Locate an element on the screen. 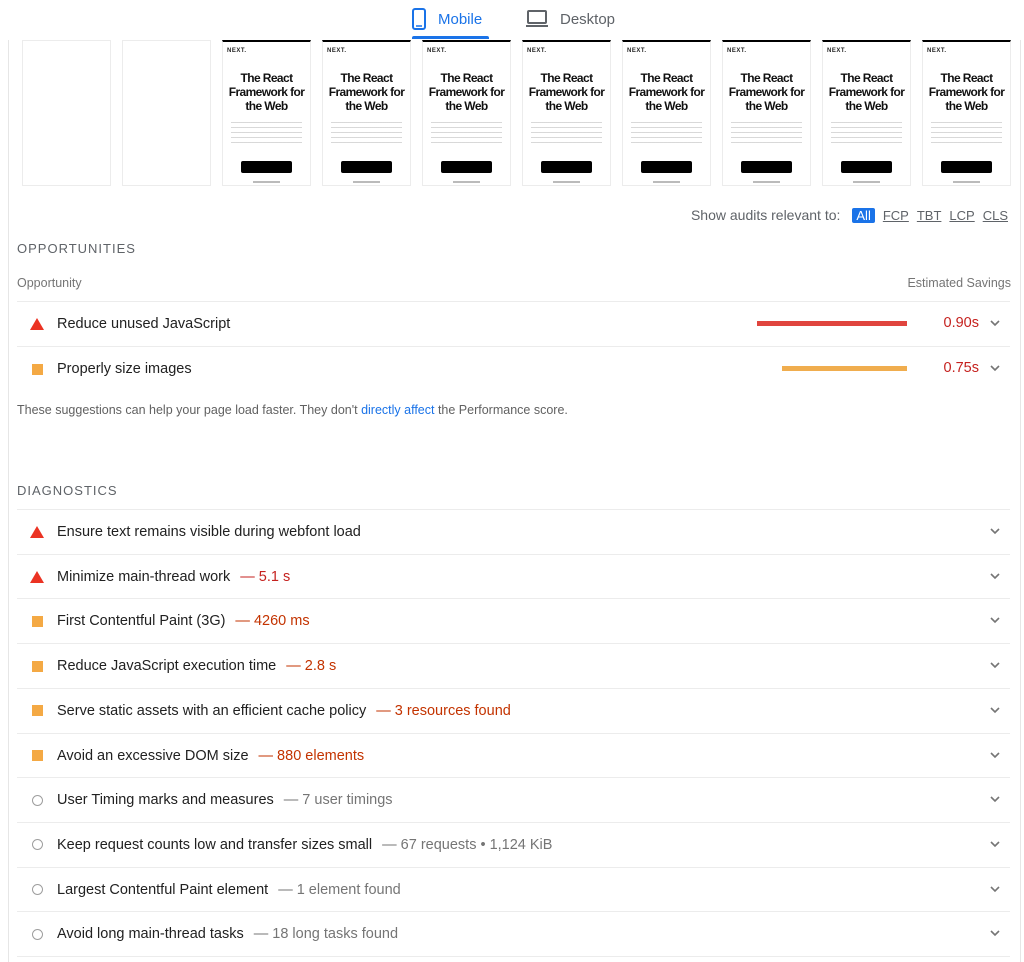  diagnostic-title: User Timing marks and measures is located at coordinates (165, 800).